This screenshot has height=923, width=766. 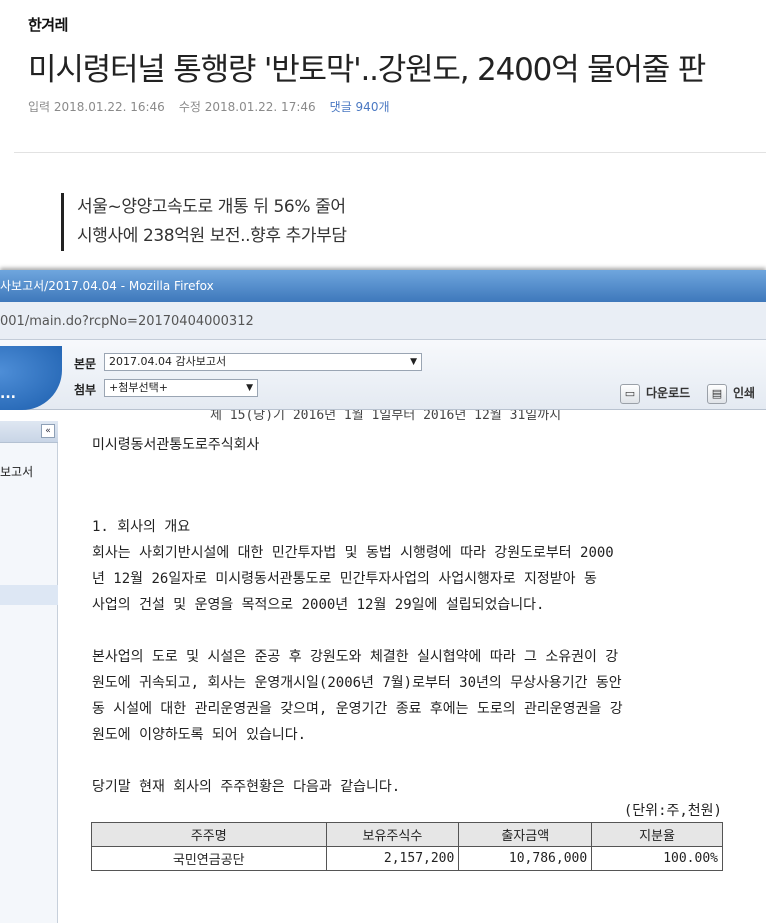 I want to click on shareholder-intro: 당기말 현재 회사의 주주현황은 다음과 같습니다., so click(x=246, y=787).